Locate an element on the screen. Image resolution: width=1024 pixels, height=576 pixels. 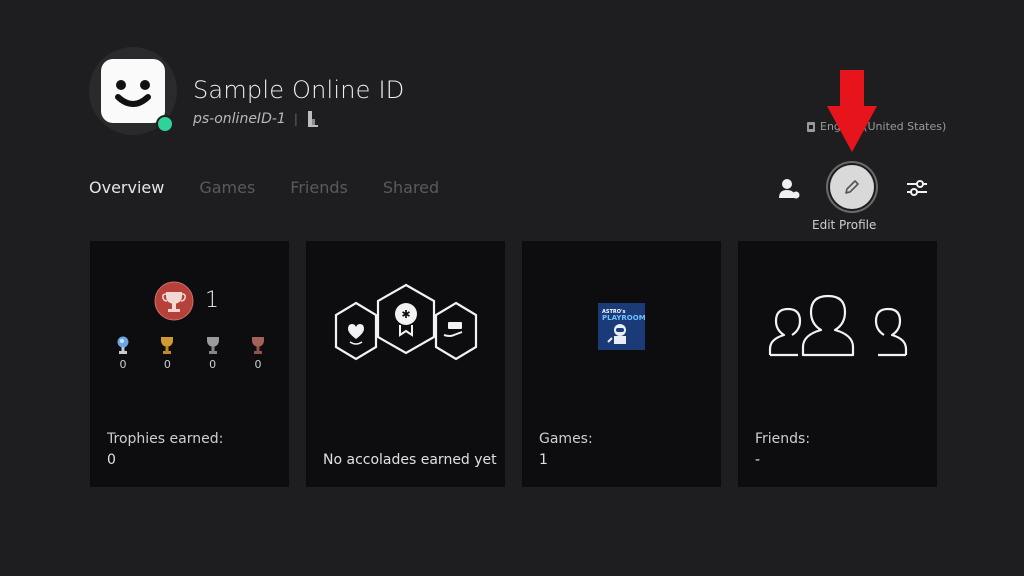
games-value: 1 is located at coordinates (543, 460).